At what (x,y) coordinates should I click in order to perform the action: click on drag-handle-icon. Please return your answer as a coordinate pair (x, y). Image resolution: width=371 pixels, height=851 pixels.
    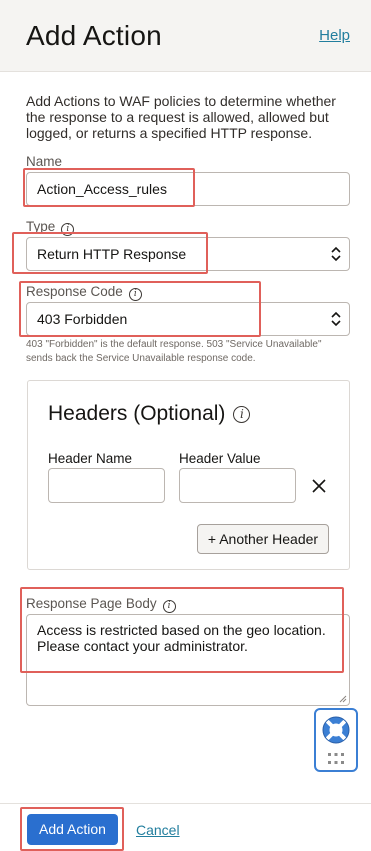
    Looking at the image, I should click on (336, 759).